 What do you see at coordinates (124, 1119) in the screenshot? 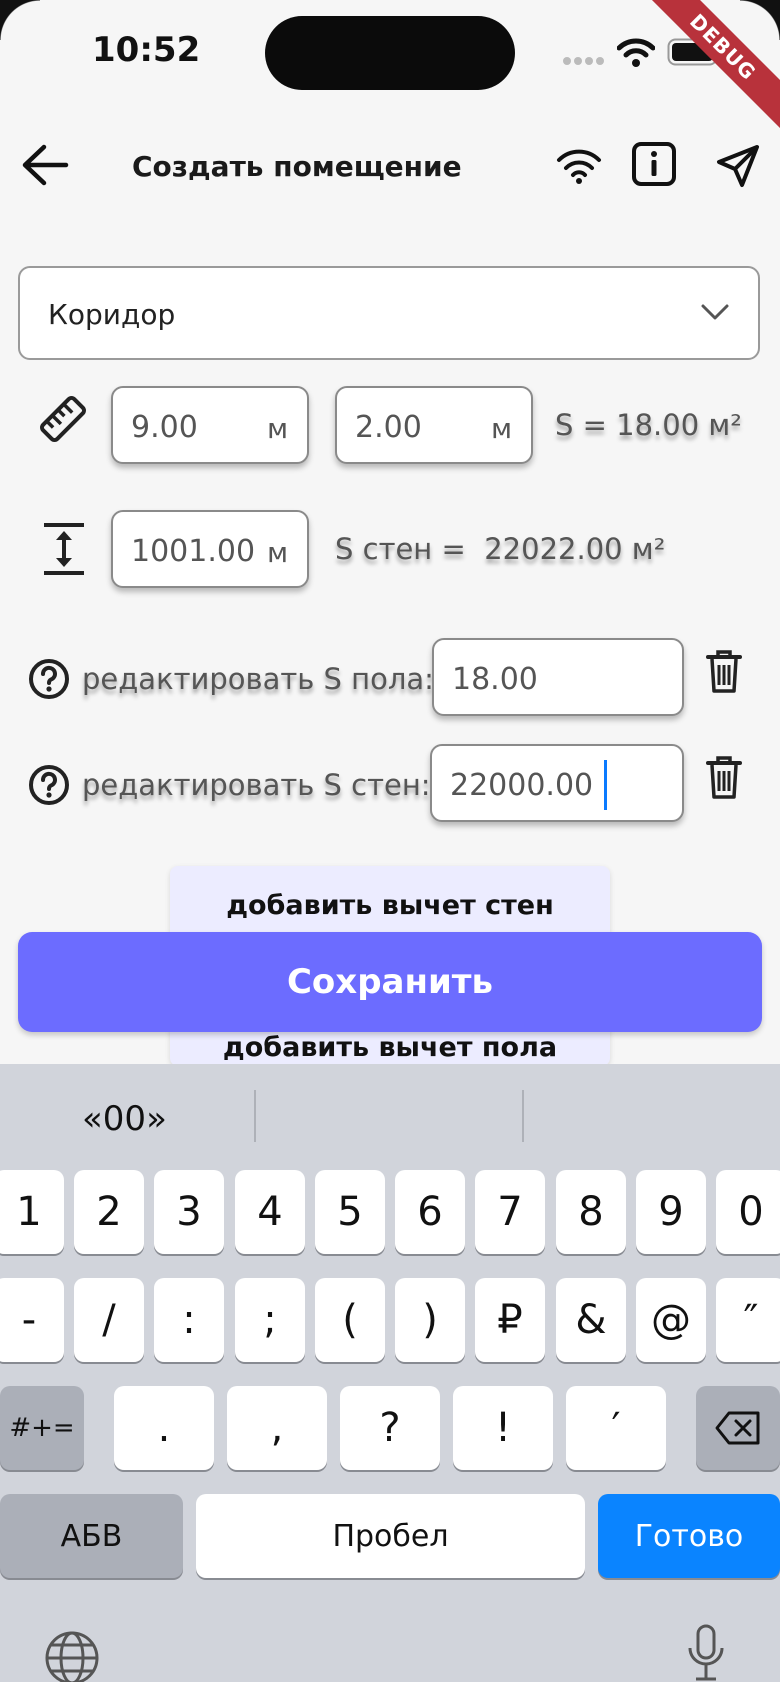
I see `keyboard-suggestion: «00»` at bounding box center [124, 1119].